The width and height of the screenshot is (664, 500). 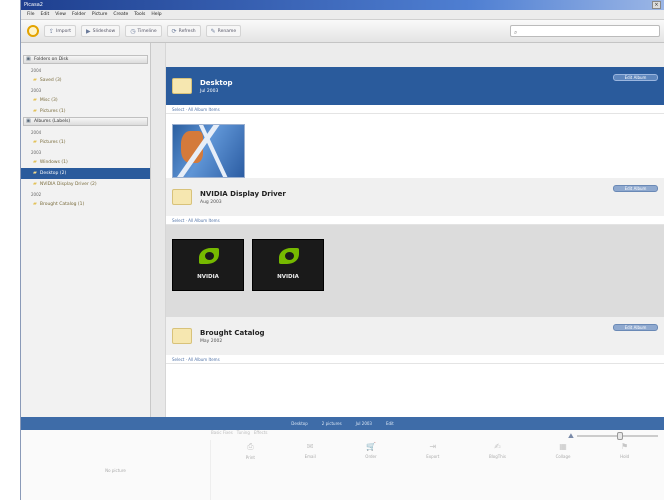 What do you see at coordinates (415, 55) in the screenshot?
I see `library-top-strip` at bounding box center [415, 55].